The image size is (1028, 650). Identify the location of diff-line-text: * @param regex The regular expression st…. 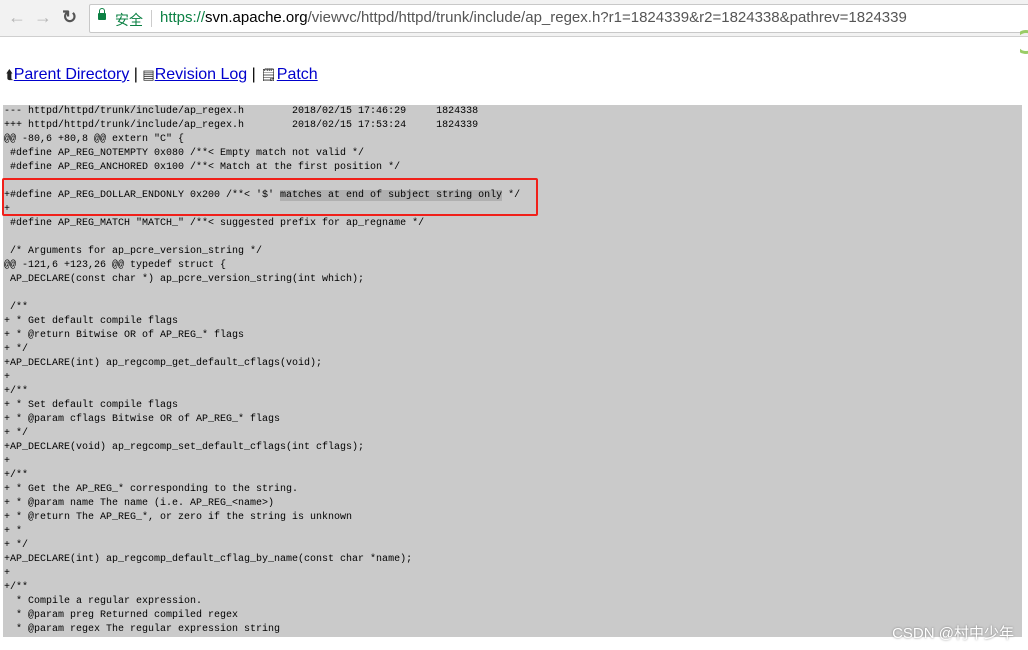
(142, 629).